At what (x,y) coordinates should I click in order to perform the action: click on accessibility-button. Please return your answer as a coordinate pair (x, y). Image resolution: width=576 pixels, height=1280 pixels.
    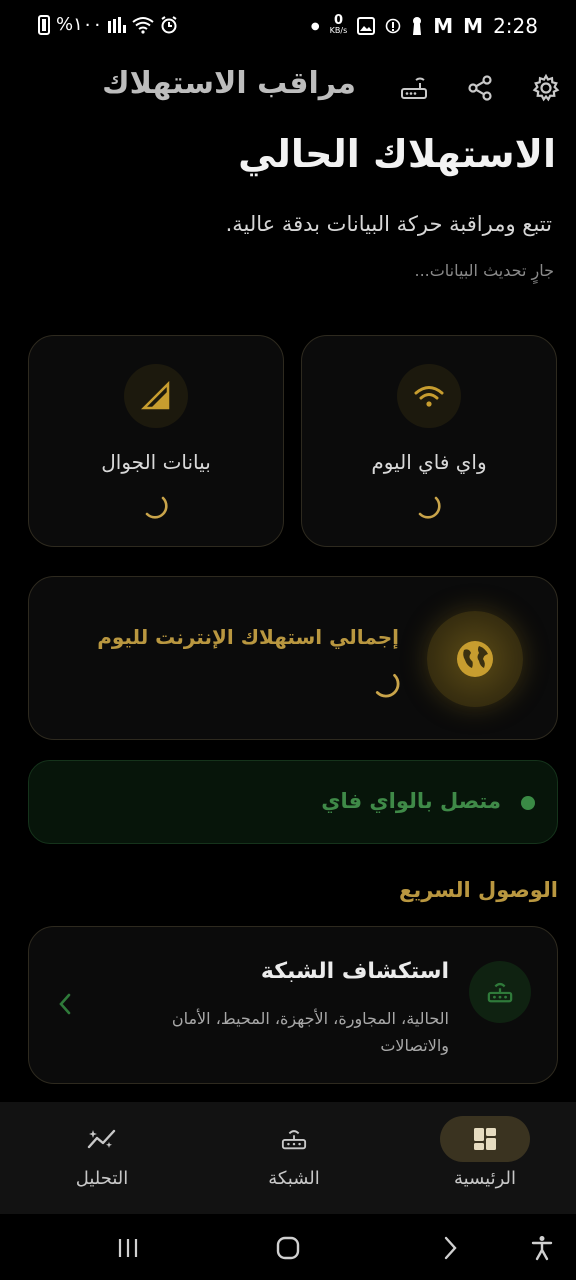
    Looking at the image, I should click on (542, 1248).